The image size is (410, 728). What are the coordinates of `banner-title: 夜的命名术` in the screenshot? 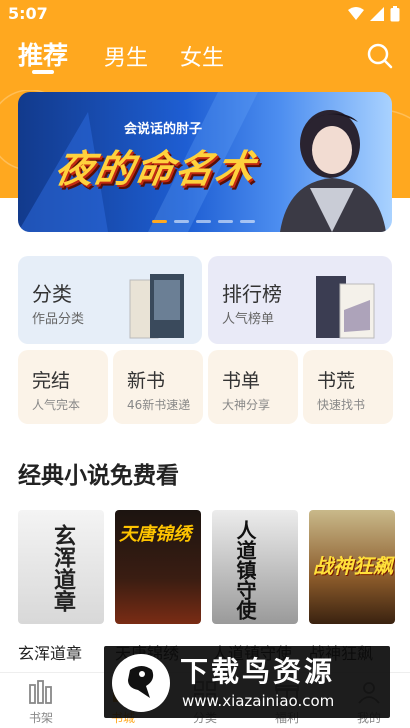 It's located at (155, 169).